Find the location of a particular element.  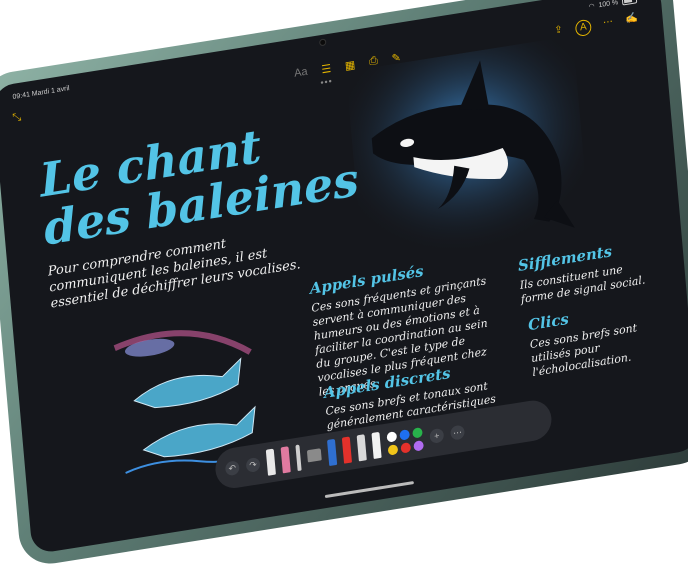

battery-percent: 100 % is located at coordinates (608, 4).